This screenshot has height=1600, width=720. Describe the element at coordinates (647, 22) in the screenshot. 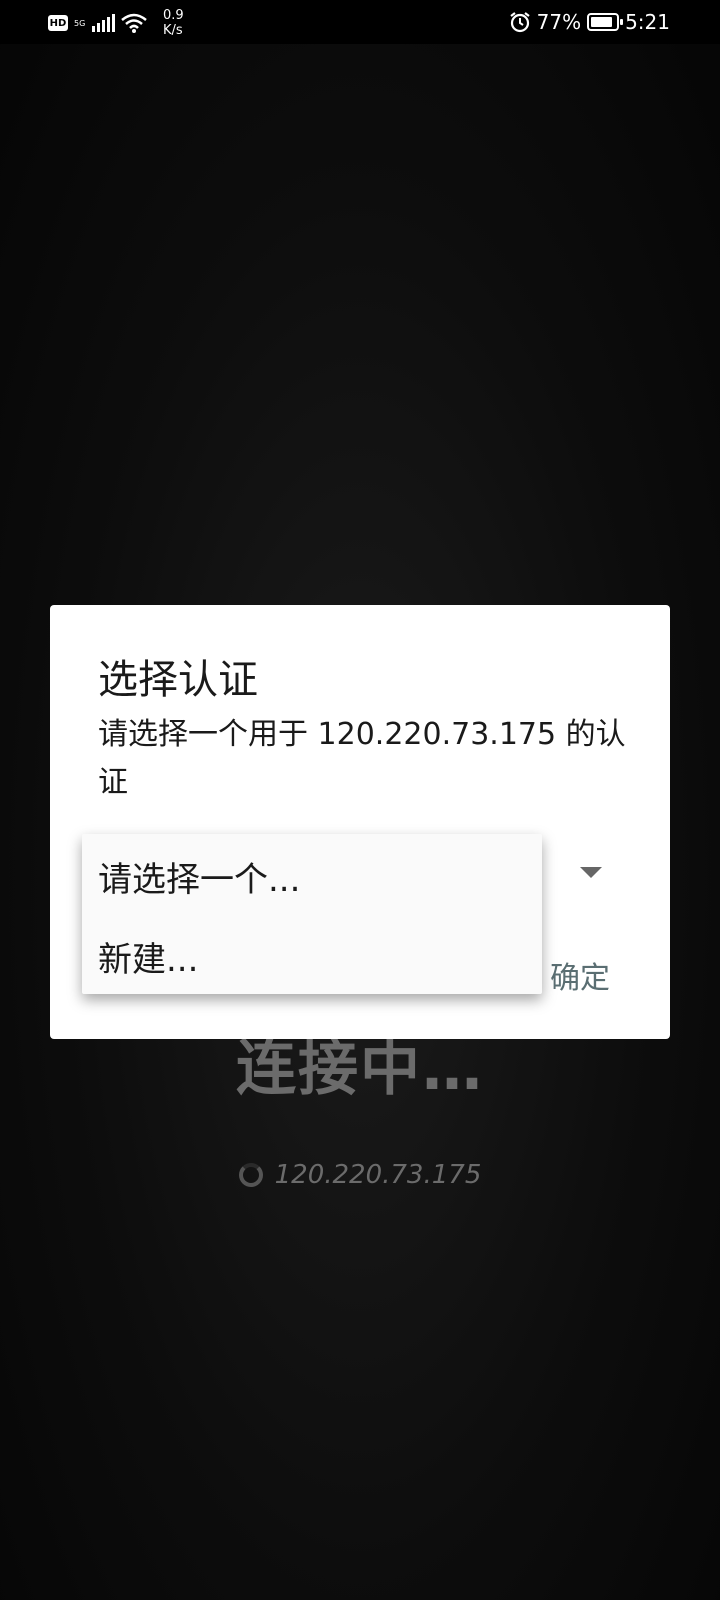

I see `clock: 5:21` at that location.